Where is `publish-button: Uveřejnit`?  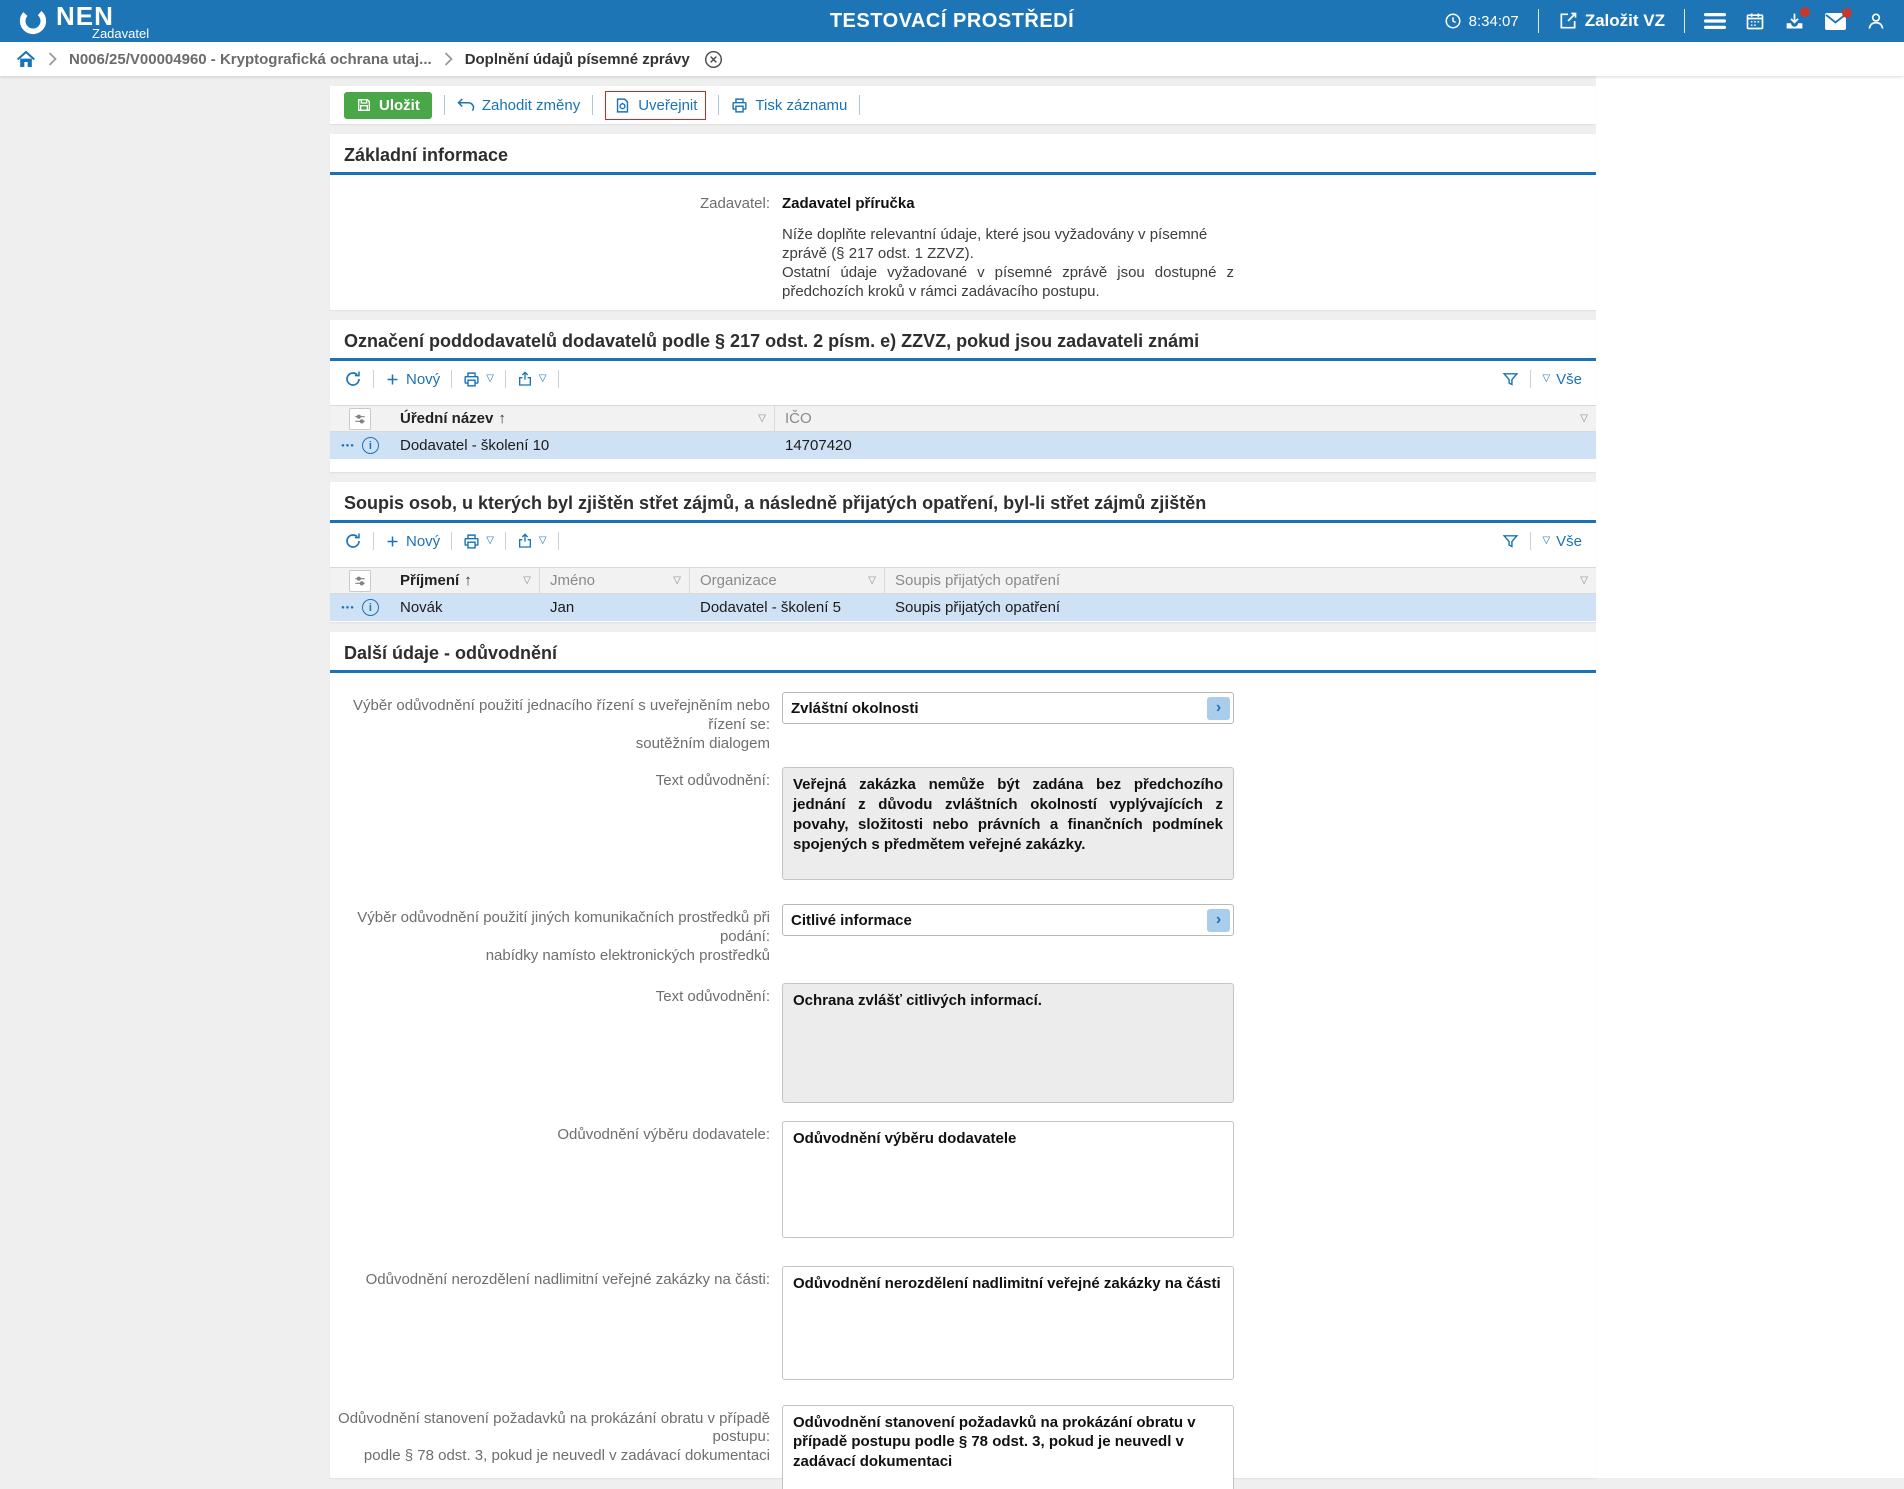 publish-button: Uveřejnit is located at coordinates (655, 105).